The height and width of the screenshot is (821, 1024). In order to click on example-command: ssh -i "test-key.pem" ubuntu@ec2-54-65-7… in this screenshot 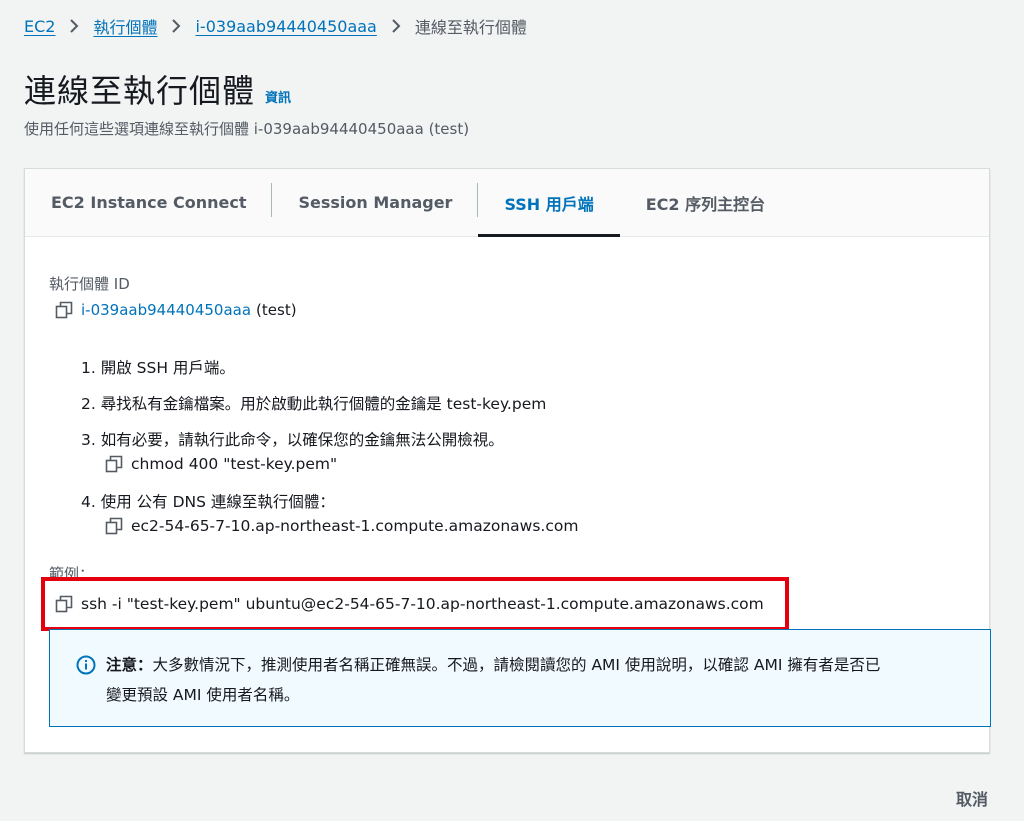, I will do `click(409, 604)`.